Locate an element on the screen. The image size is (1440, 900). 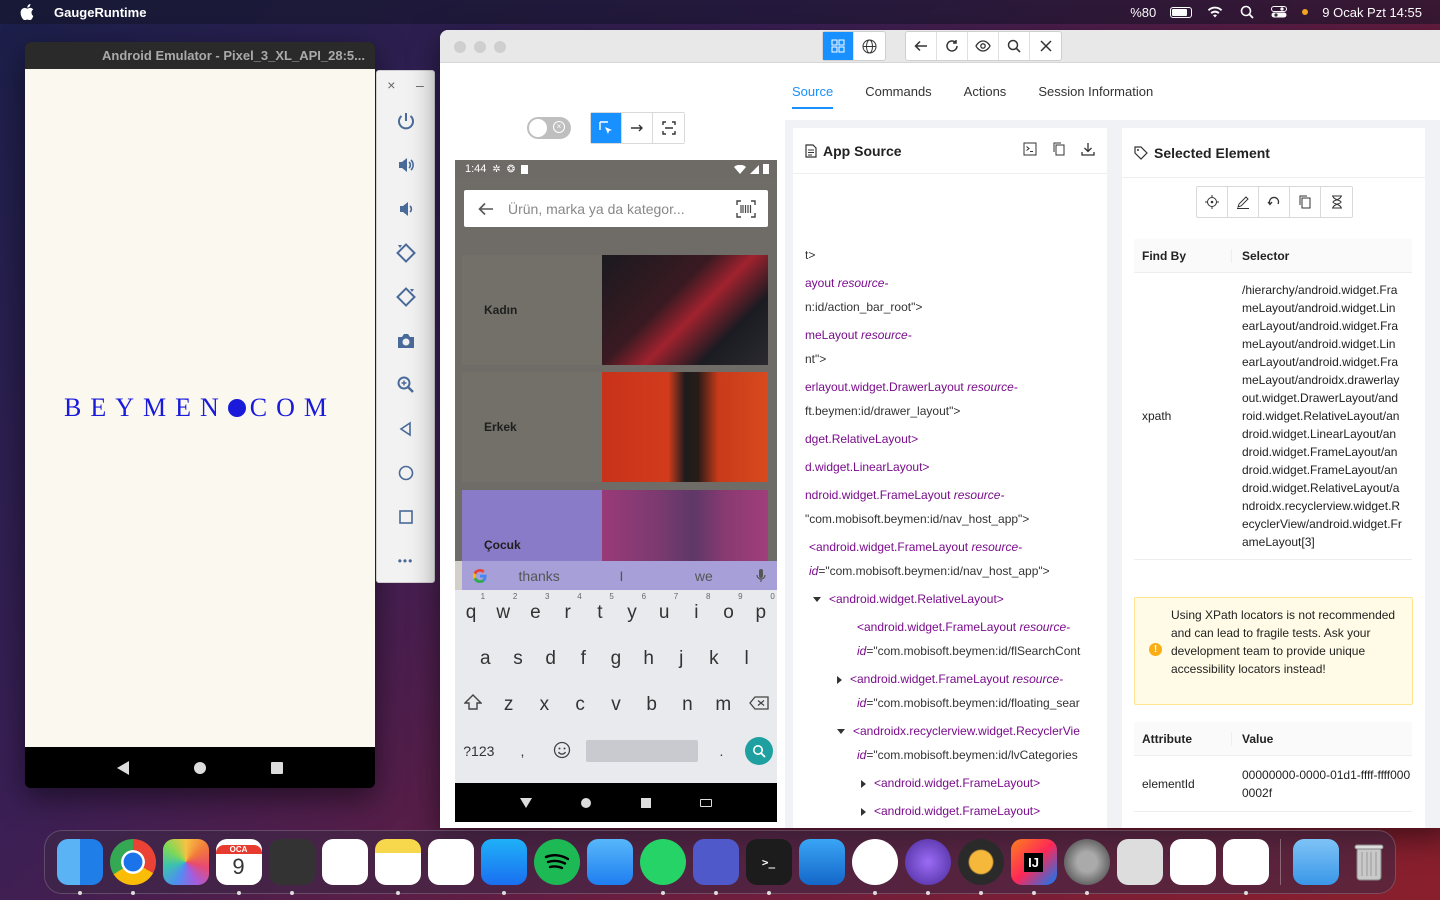
shift-key is located at coordinates (473, 705).